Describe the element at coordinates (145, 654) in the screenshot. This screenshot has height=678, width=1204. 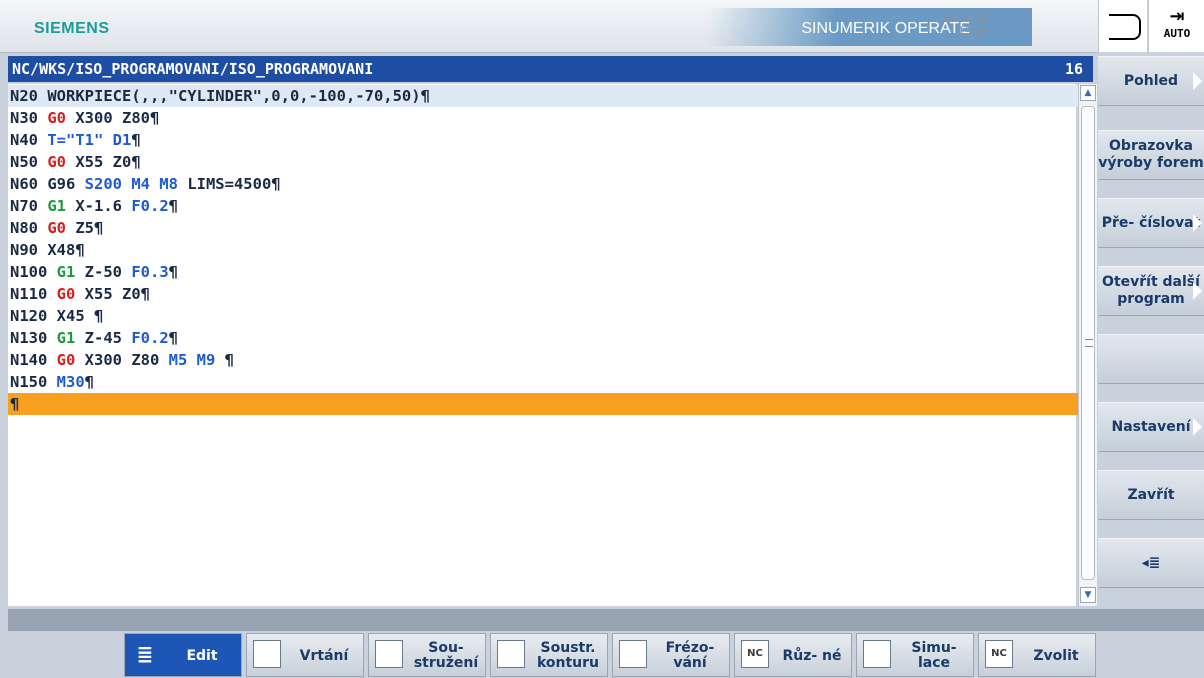
I see `edit-icon: ≣` at that location.